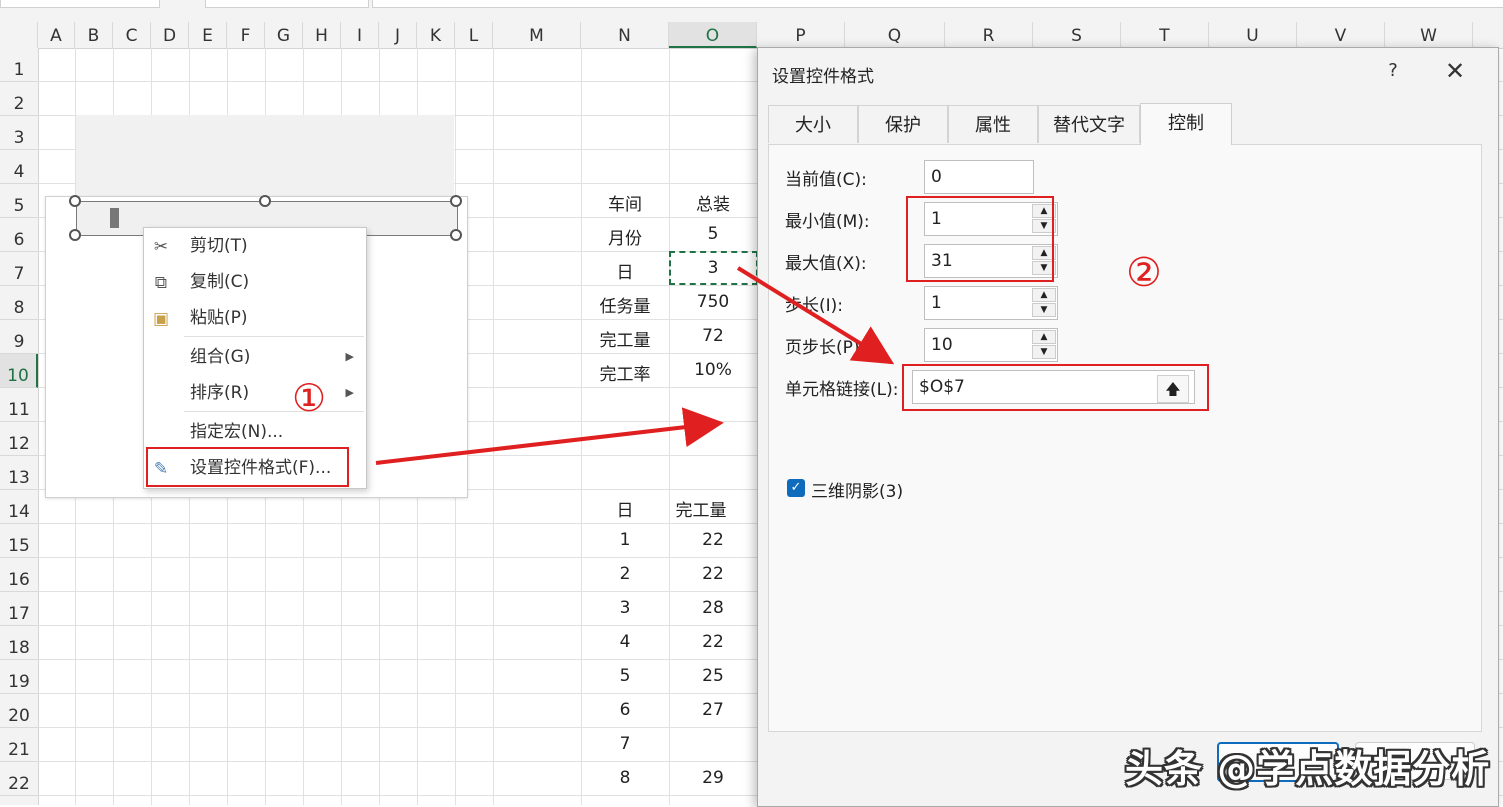  What do you see at coordinates (1341, 35) in the screenshot?
I see `column-header: V` at bounding box center [1341, 35].